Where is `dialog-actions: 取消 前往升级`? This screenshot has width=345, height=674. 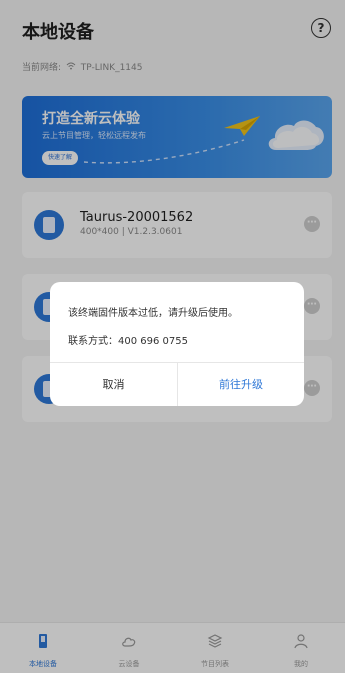 dialog-actions: 取消 前往升级 is located at coordinates (177, 384).